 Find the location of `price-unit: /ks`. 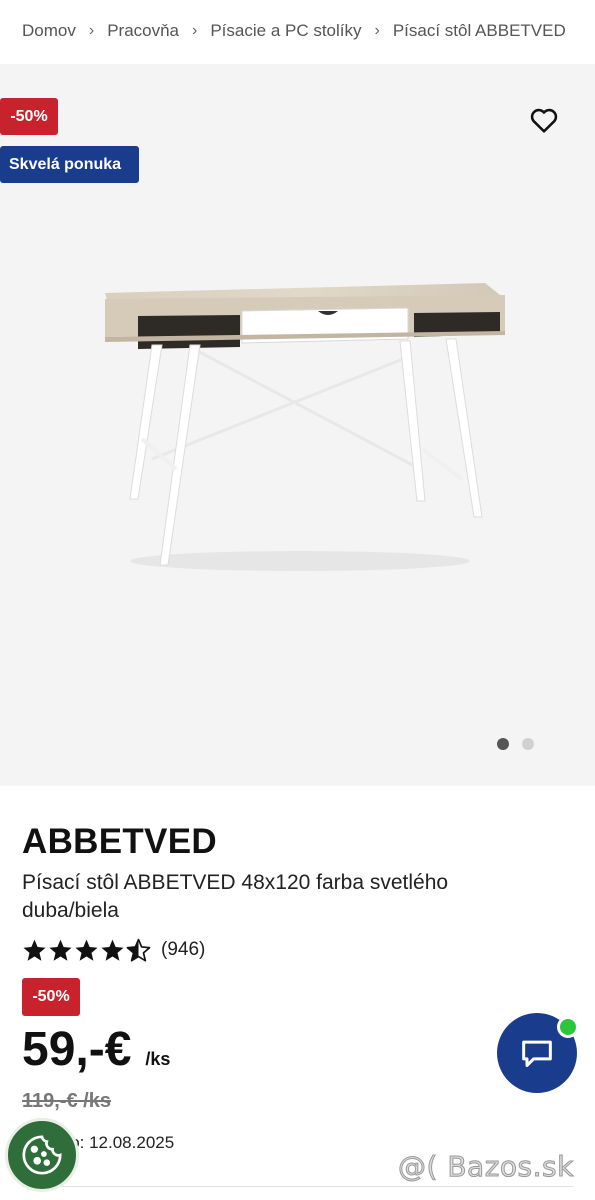

price-unit: /ks is located at coordinates (158, 1059).